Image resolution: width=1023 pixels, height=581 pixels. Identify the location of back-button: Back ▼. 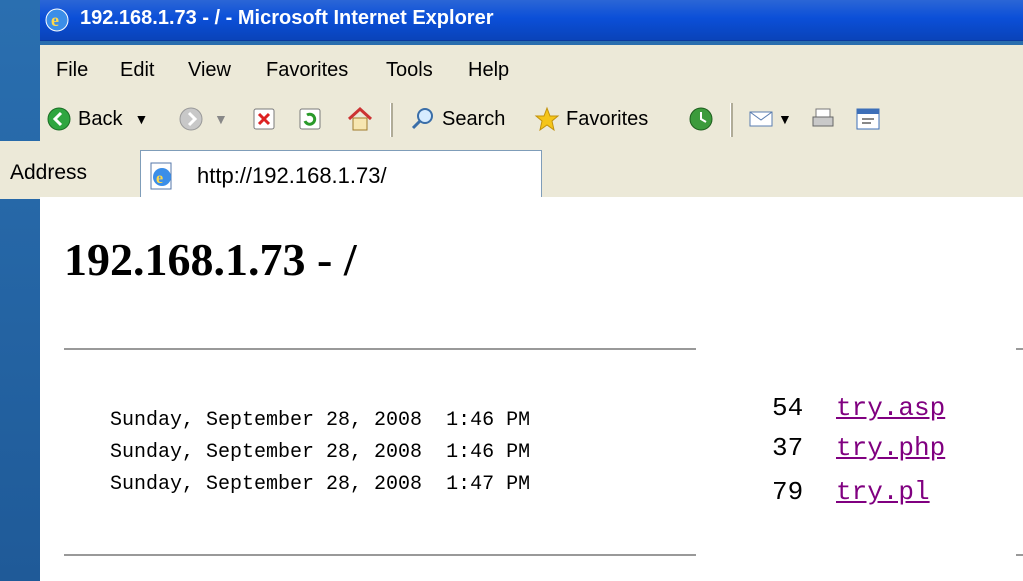
(97, 119).